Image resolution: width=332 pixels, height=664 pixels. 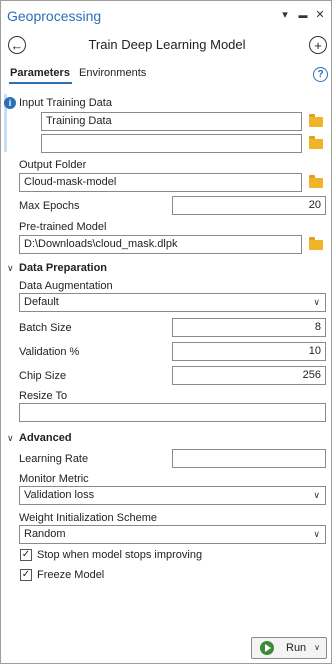 I want to click on validation-label: Validation %, so click(x=49, y=352).